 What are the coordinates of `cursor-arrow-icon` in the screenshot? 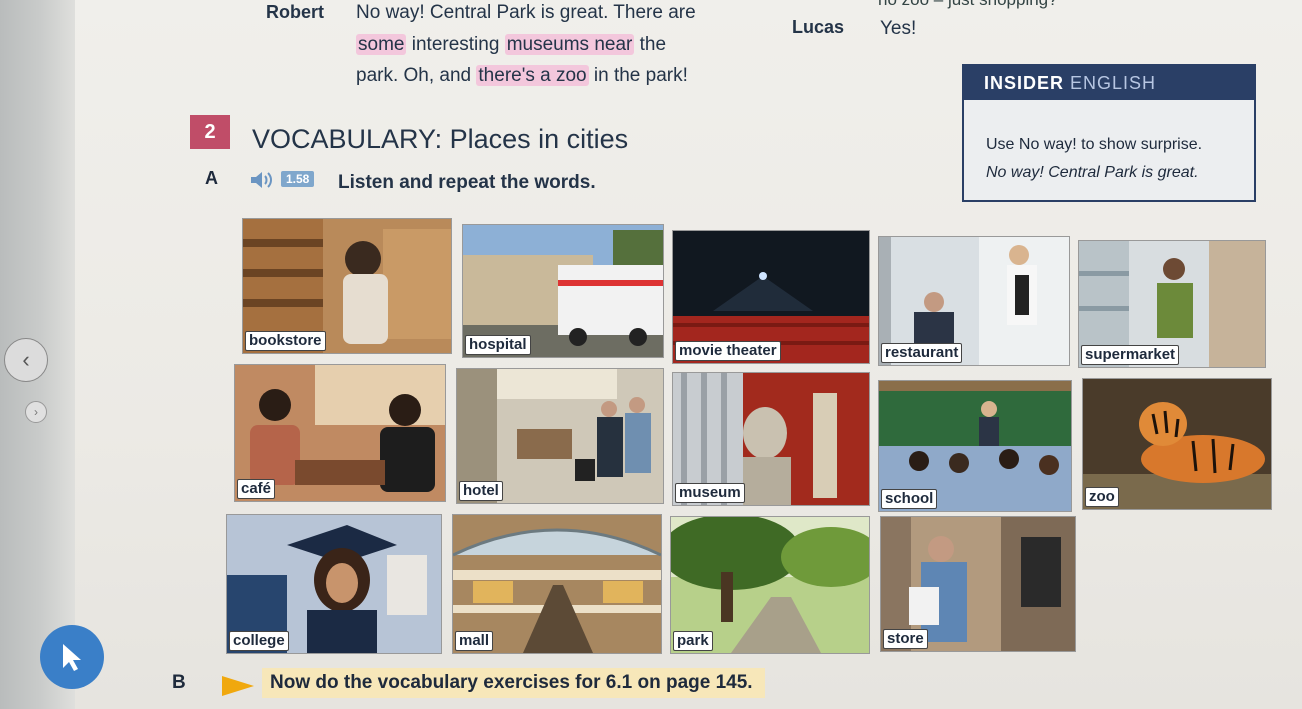 It's located at (72, 657).